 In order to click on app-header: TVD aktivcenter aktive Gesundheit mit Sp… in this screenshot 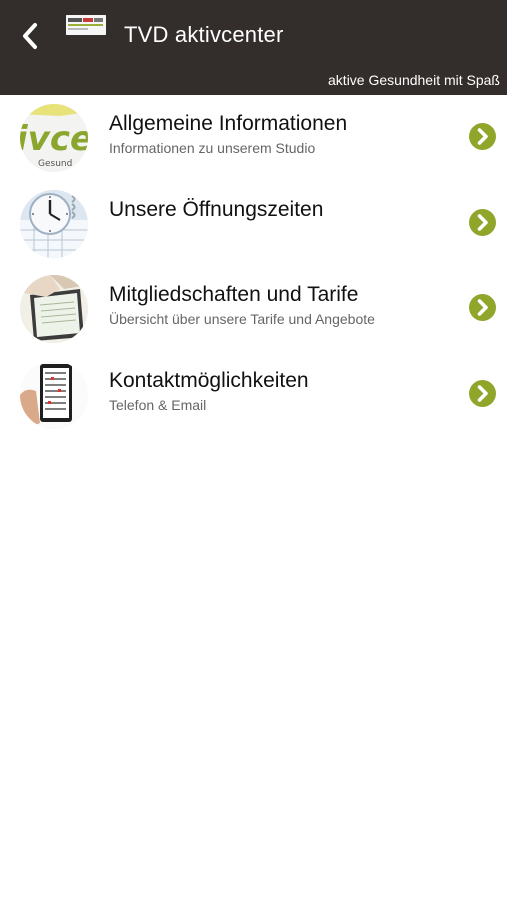, I will do `click(253, 47)`.